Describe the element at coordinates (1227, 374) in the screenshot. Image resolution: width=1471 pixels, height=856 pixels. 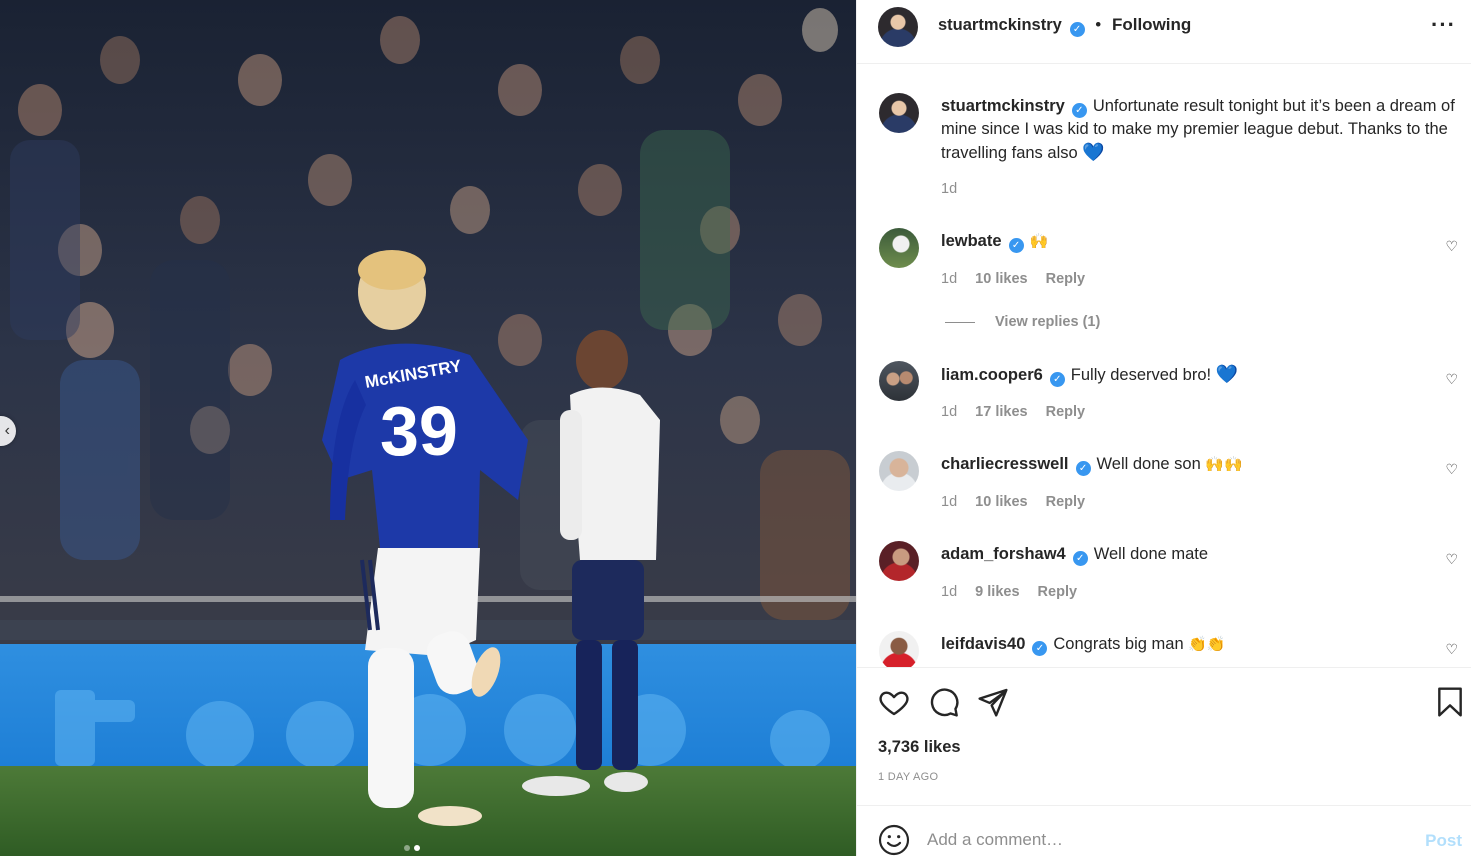
I see `comment-emoji: 💙` at that location.